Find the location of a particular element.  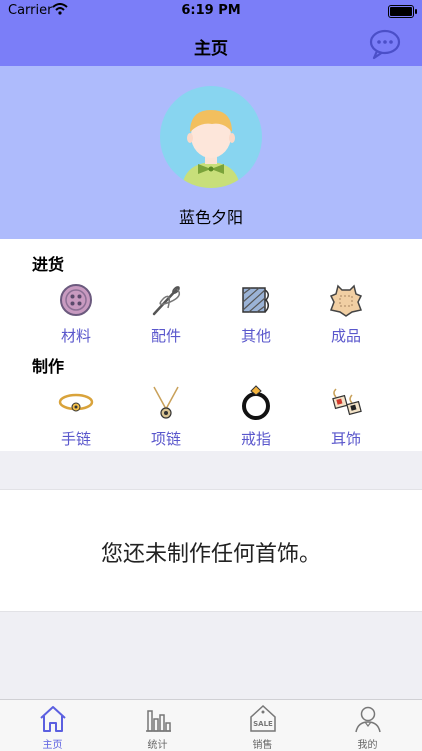

menu-item-label: 成品 is located at coordinates (345, 336).